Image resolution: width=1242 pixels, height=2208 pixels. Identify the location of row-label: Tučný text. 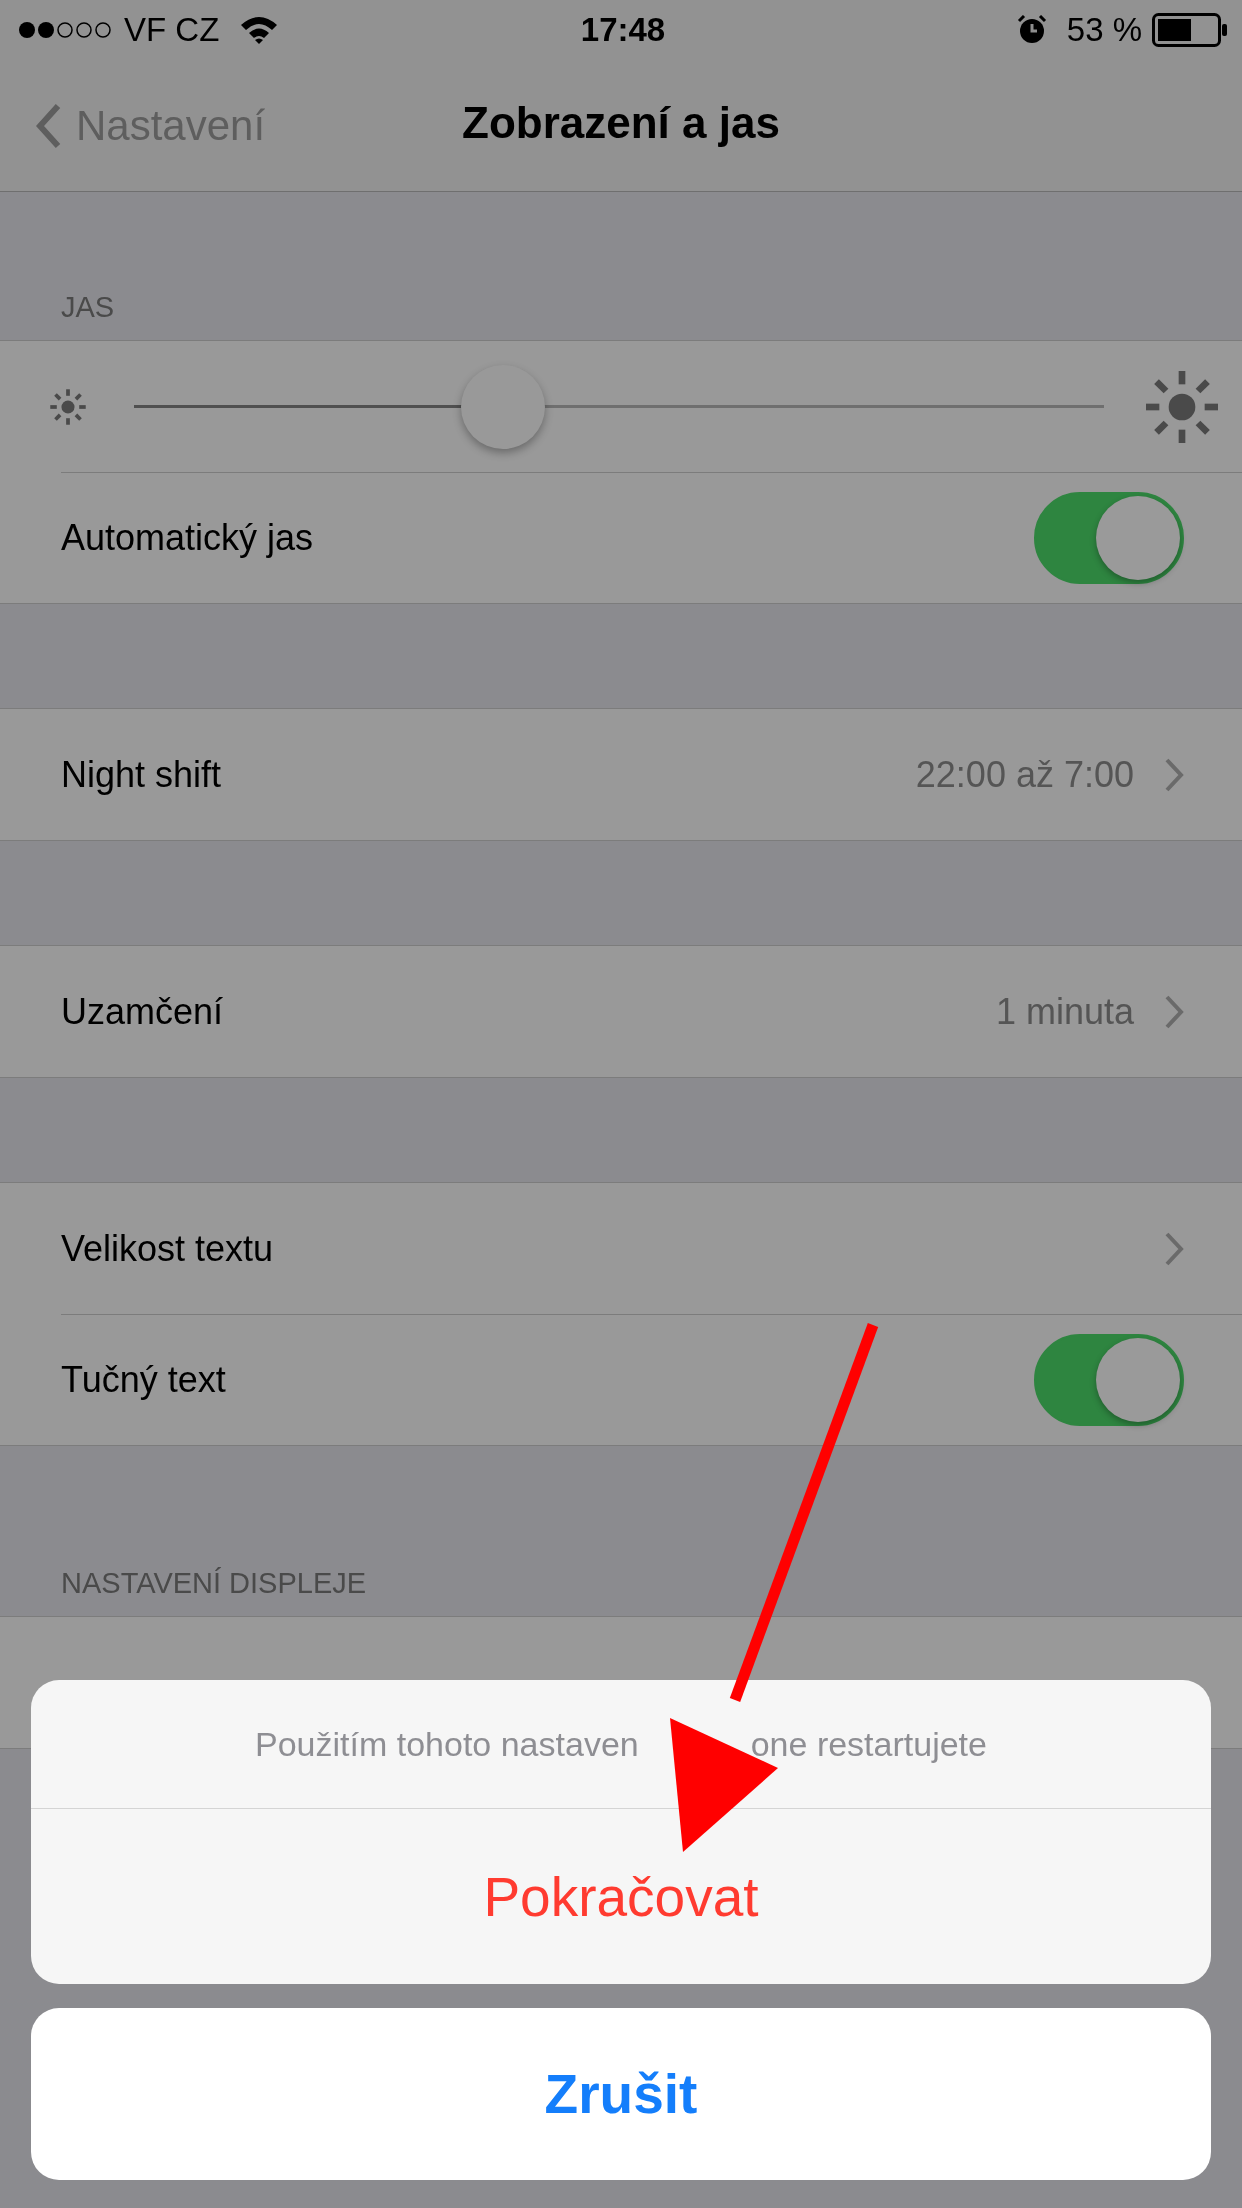
(144, 1379).